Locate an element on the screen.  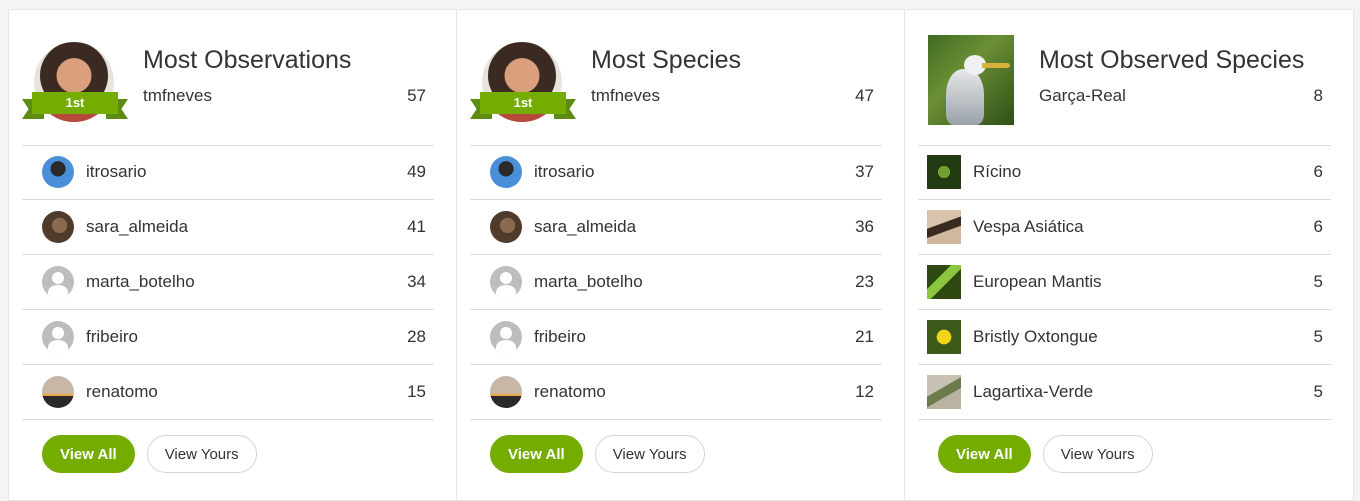
top-entry: 1st Most Species tmfneves 47 is located at coordinates (676, 78).